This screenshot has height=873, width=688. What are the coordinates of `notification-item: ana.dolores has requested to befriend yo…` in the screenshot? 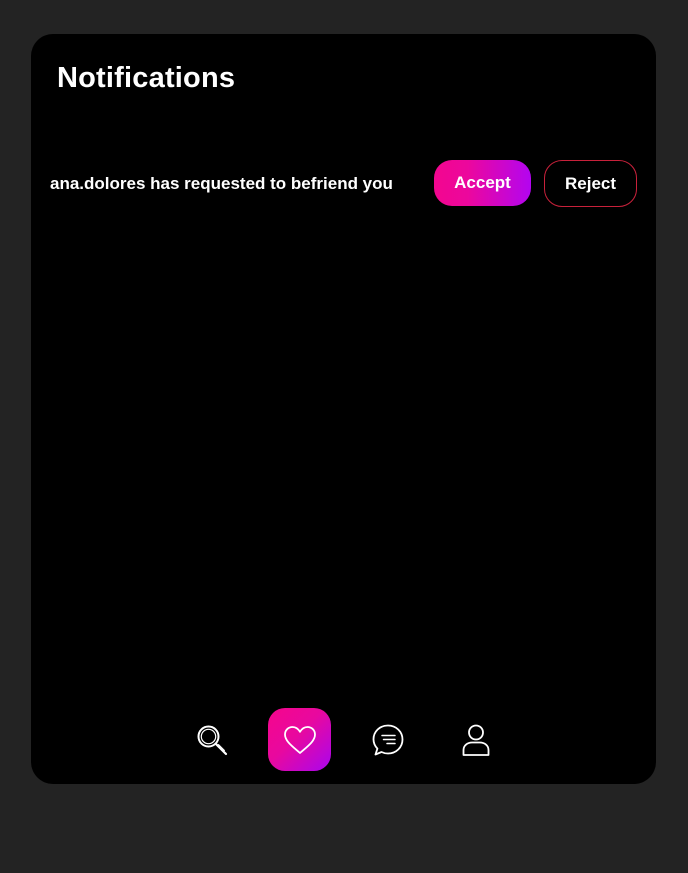 It's located at (343, 184).